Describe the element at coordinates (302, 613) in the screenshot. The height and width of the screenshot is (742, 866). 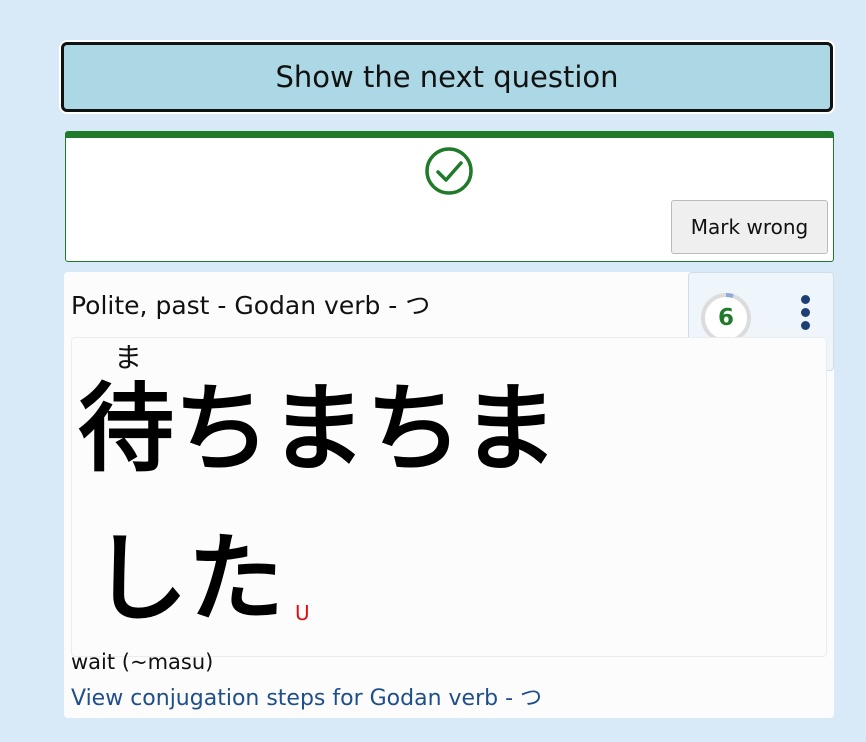
I see `answer-annotation: U` at that location.